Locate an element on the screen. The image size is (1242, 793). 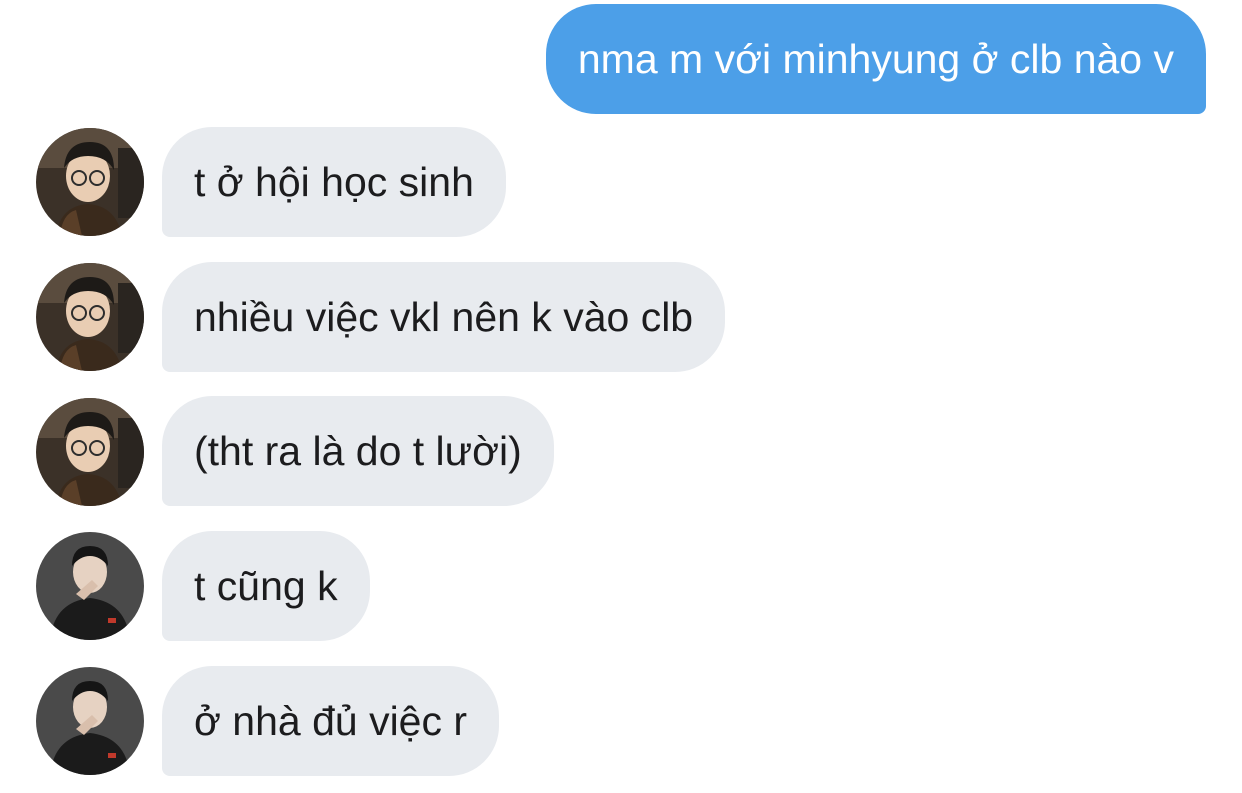
incoming-message-bubble: ở nhà đủ việc r is located at coordinates (331, 721).